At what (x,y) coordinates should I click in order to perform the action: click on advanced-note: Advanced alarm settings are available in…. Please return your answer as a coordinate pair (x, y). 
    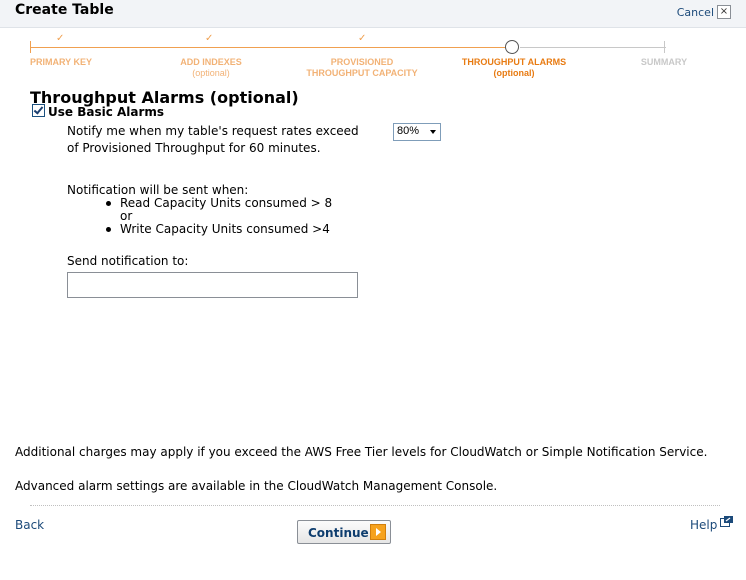
    Looking at the image, I should click on (256, 486).